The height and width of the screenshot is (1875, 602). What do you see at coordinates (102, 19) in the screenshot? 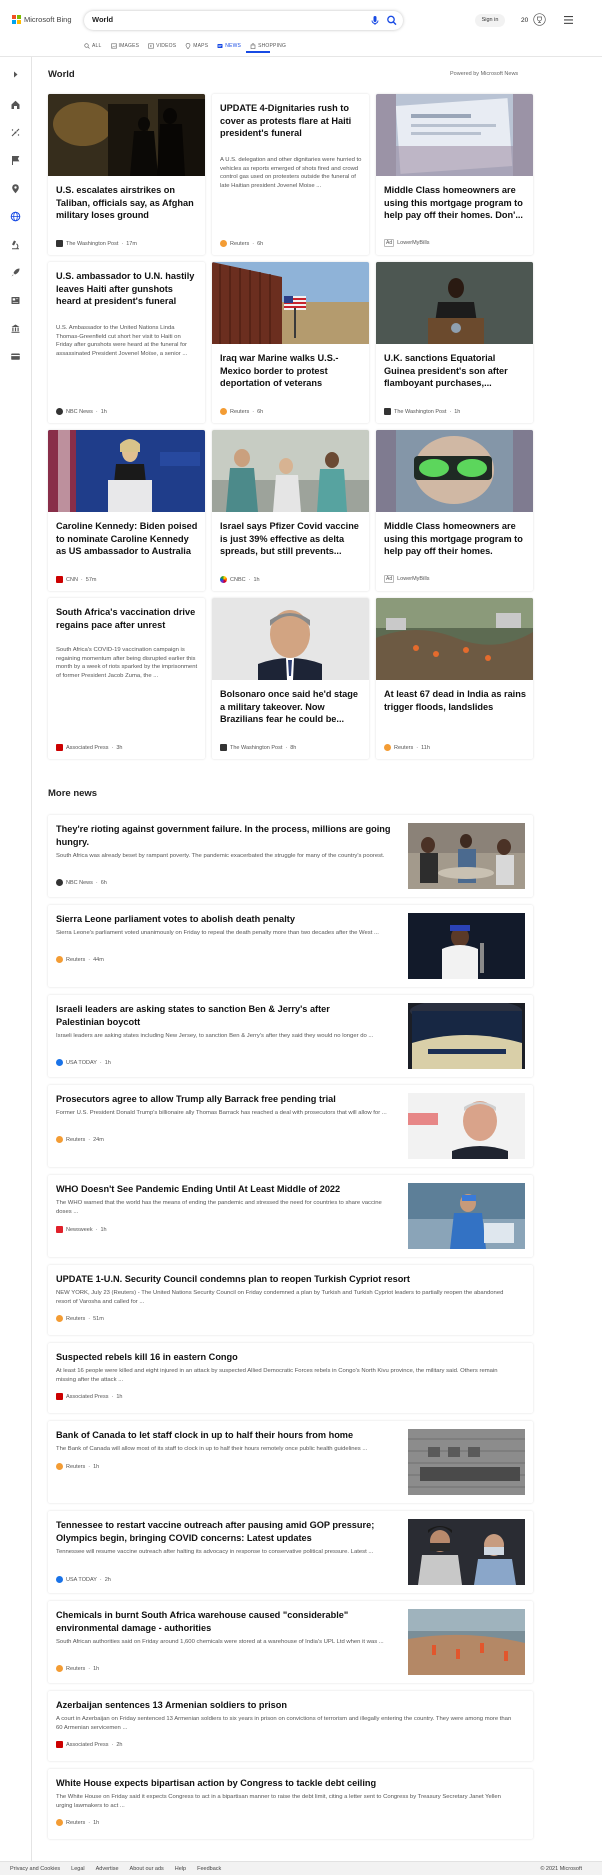
I see `search-input: World` at bounding box center [102, 19].